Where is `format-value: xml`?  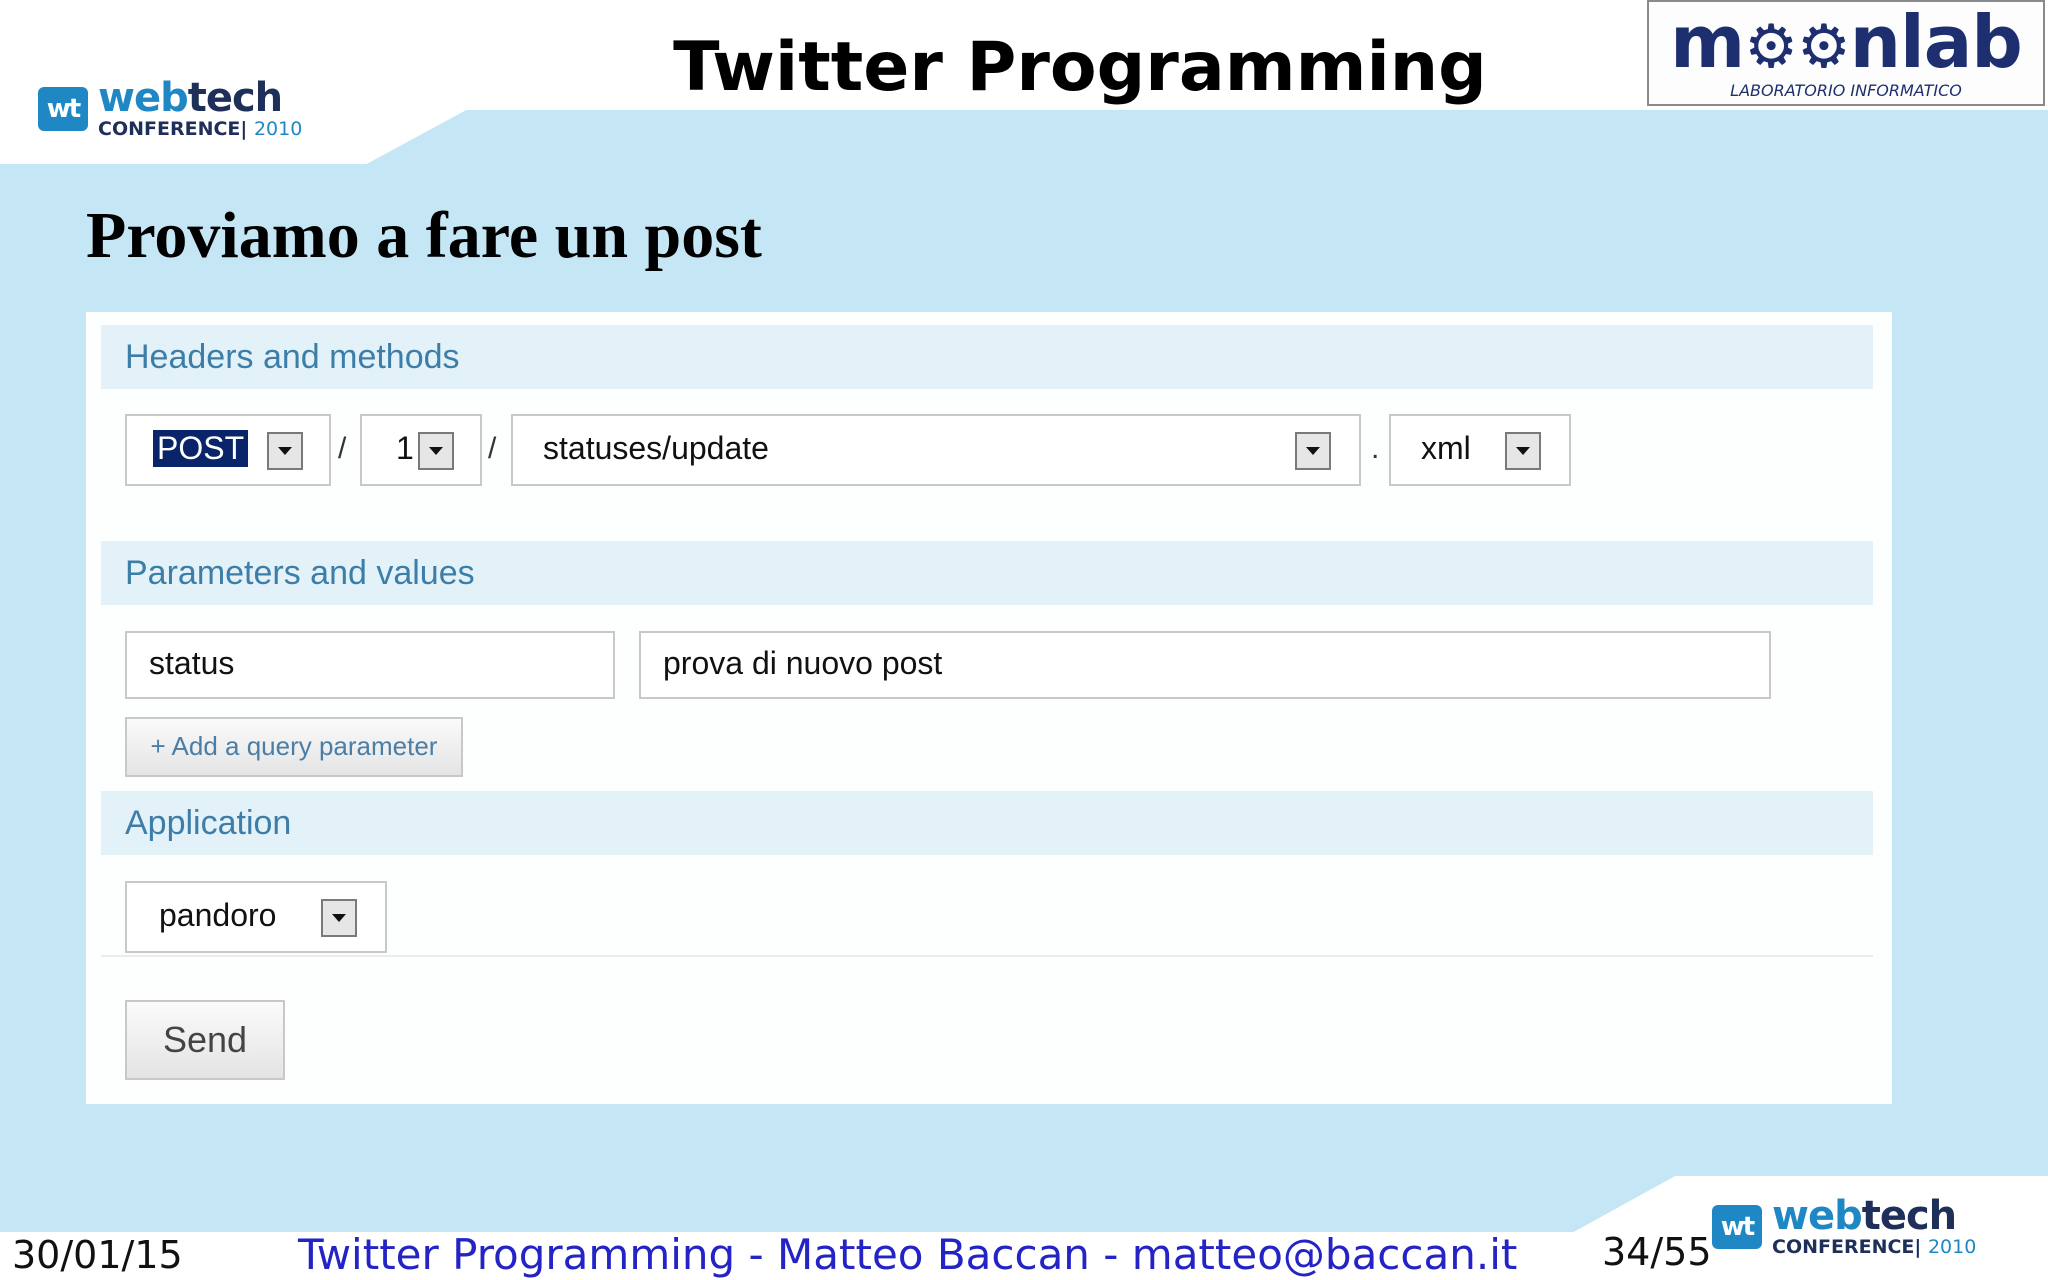
format-value: xml is located at coordinates (1446, 448).